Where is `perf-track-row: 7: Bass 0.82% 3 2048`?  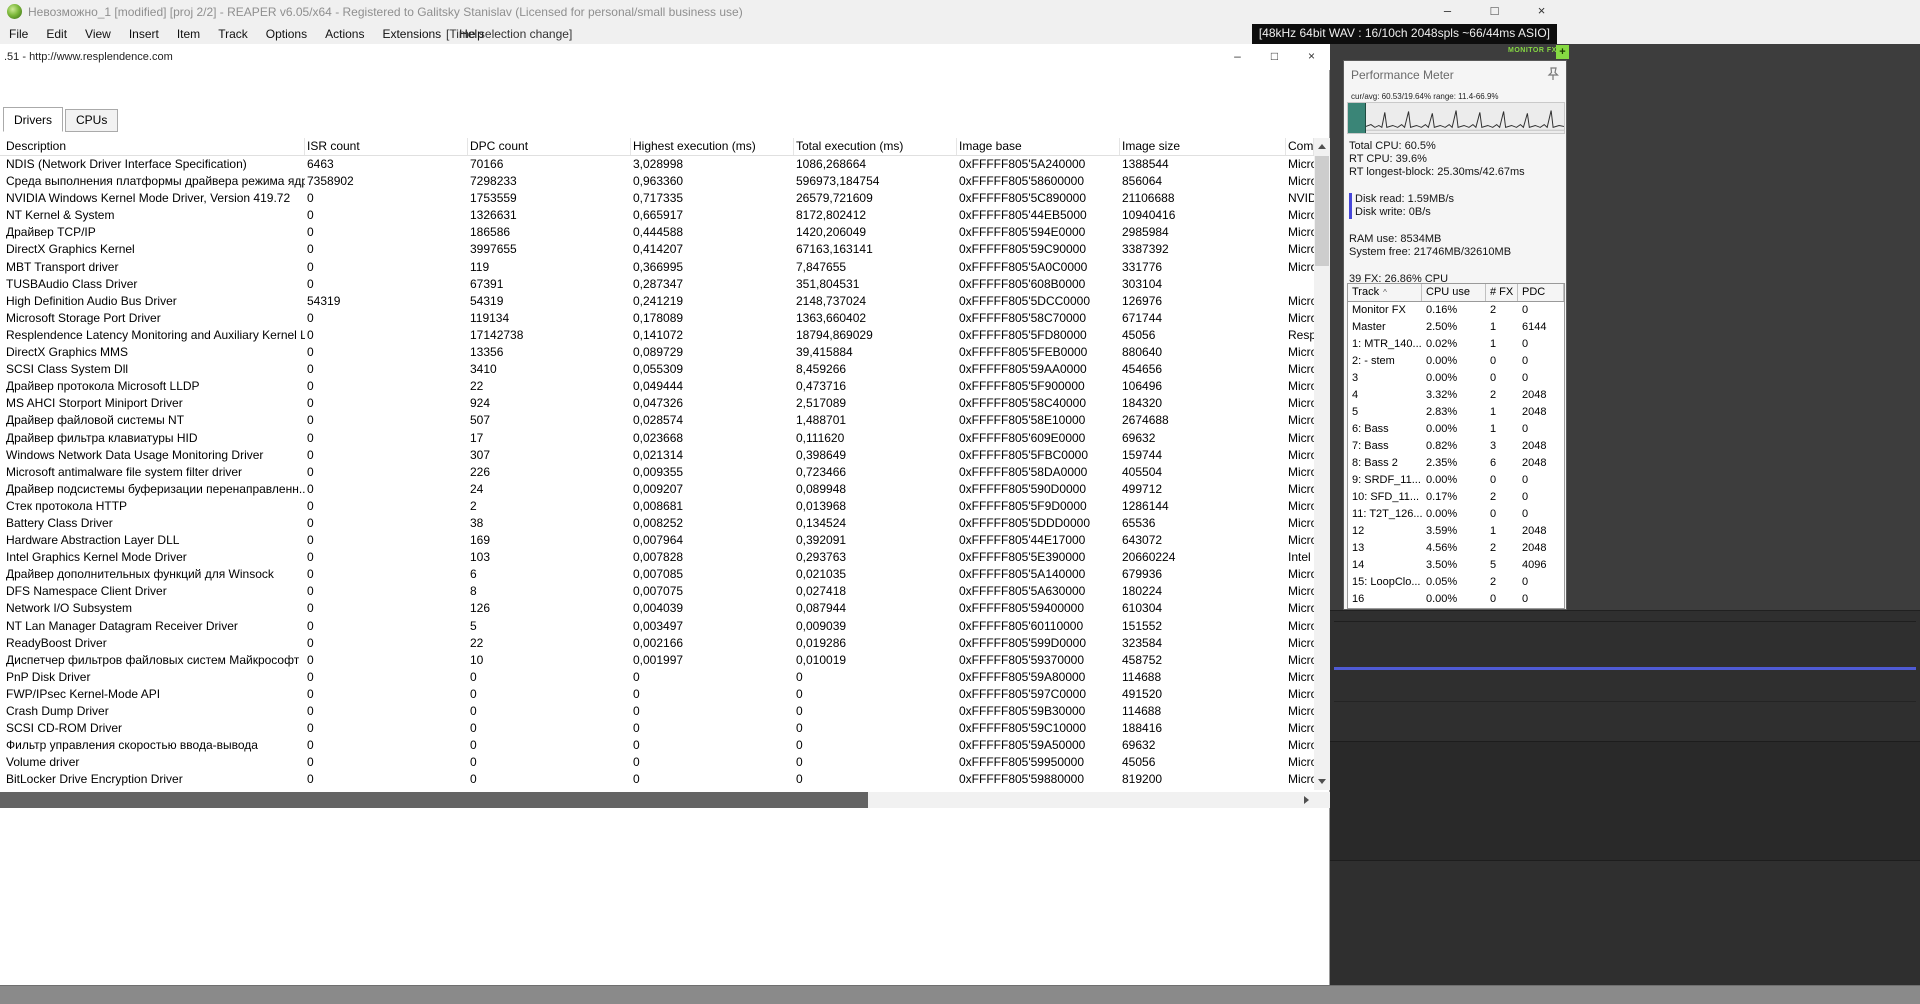
perf-track-row: 7: Bass 0.82% 3 2048 is located at coordinates (1456, 446).